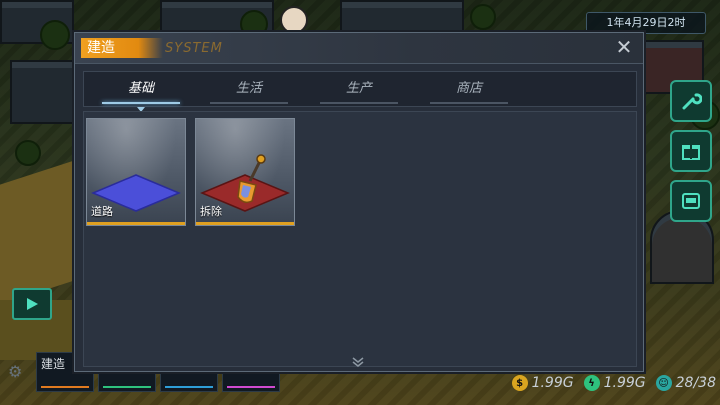 The height and width of the screenshot is (405, 720). I want to click on resource-coins: $ 1.99G, so click(542, 383).